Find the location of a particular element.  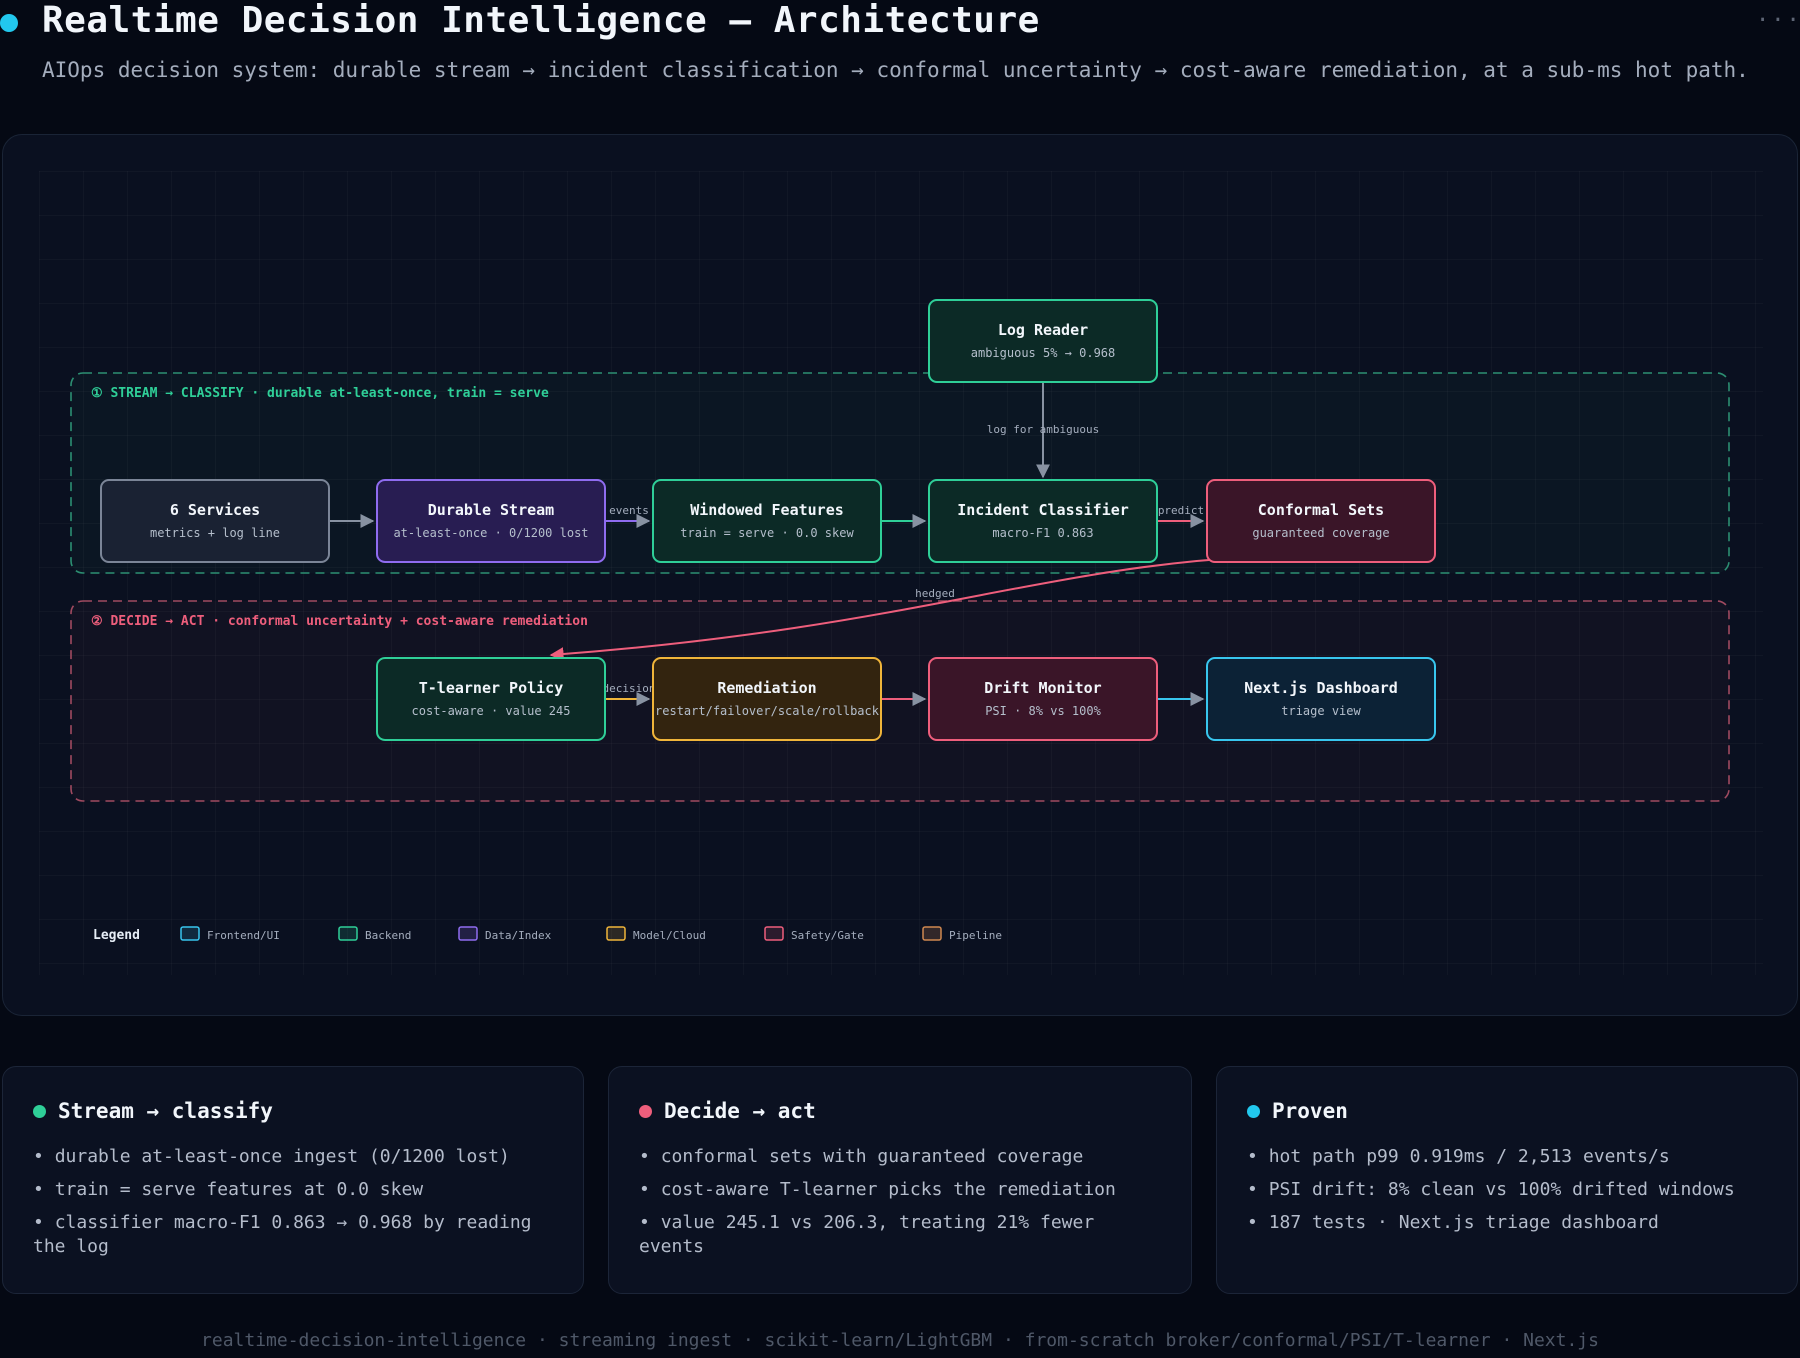

node-title: Incident Classifier is located at coordinates (1043, 510).